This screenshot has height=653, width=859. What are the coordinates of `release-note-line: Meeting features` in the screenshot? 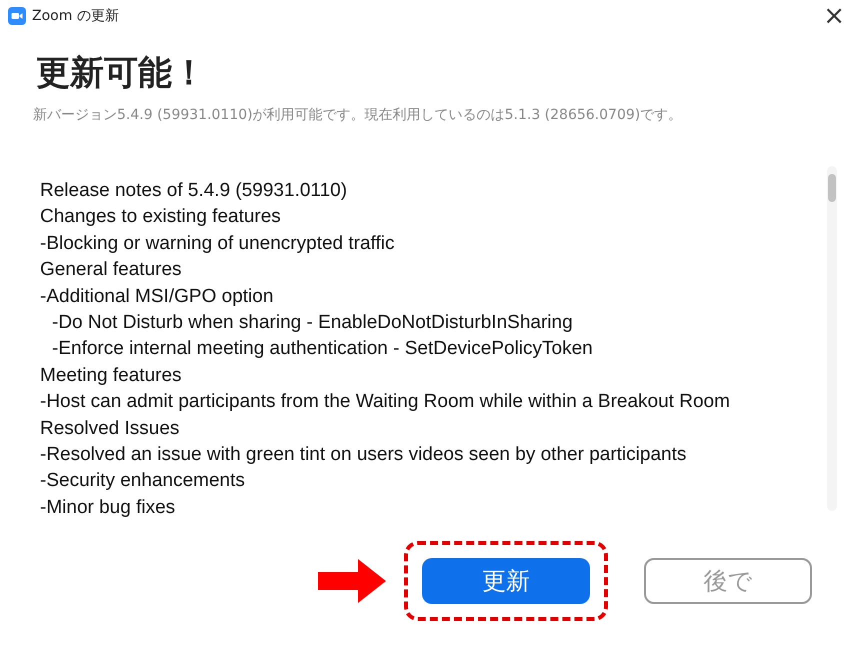 It's located at (111, 376).